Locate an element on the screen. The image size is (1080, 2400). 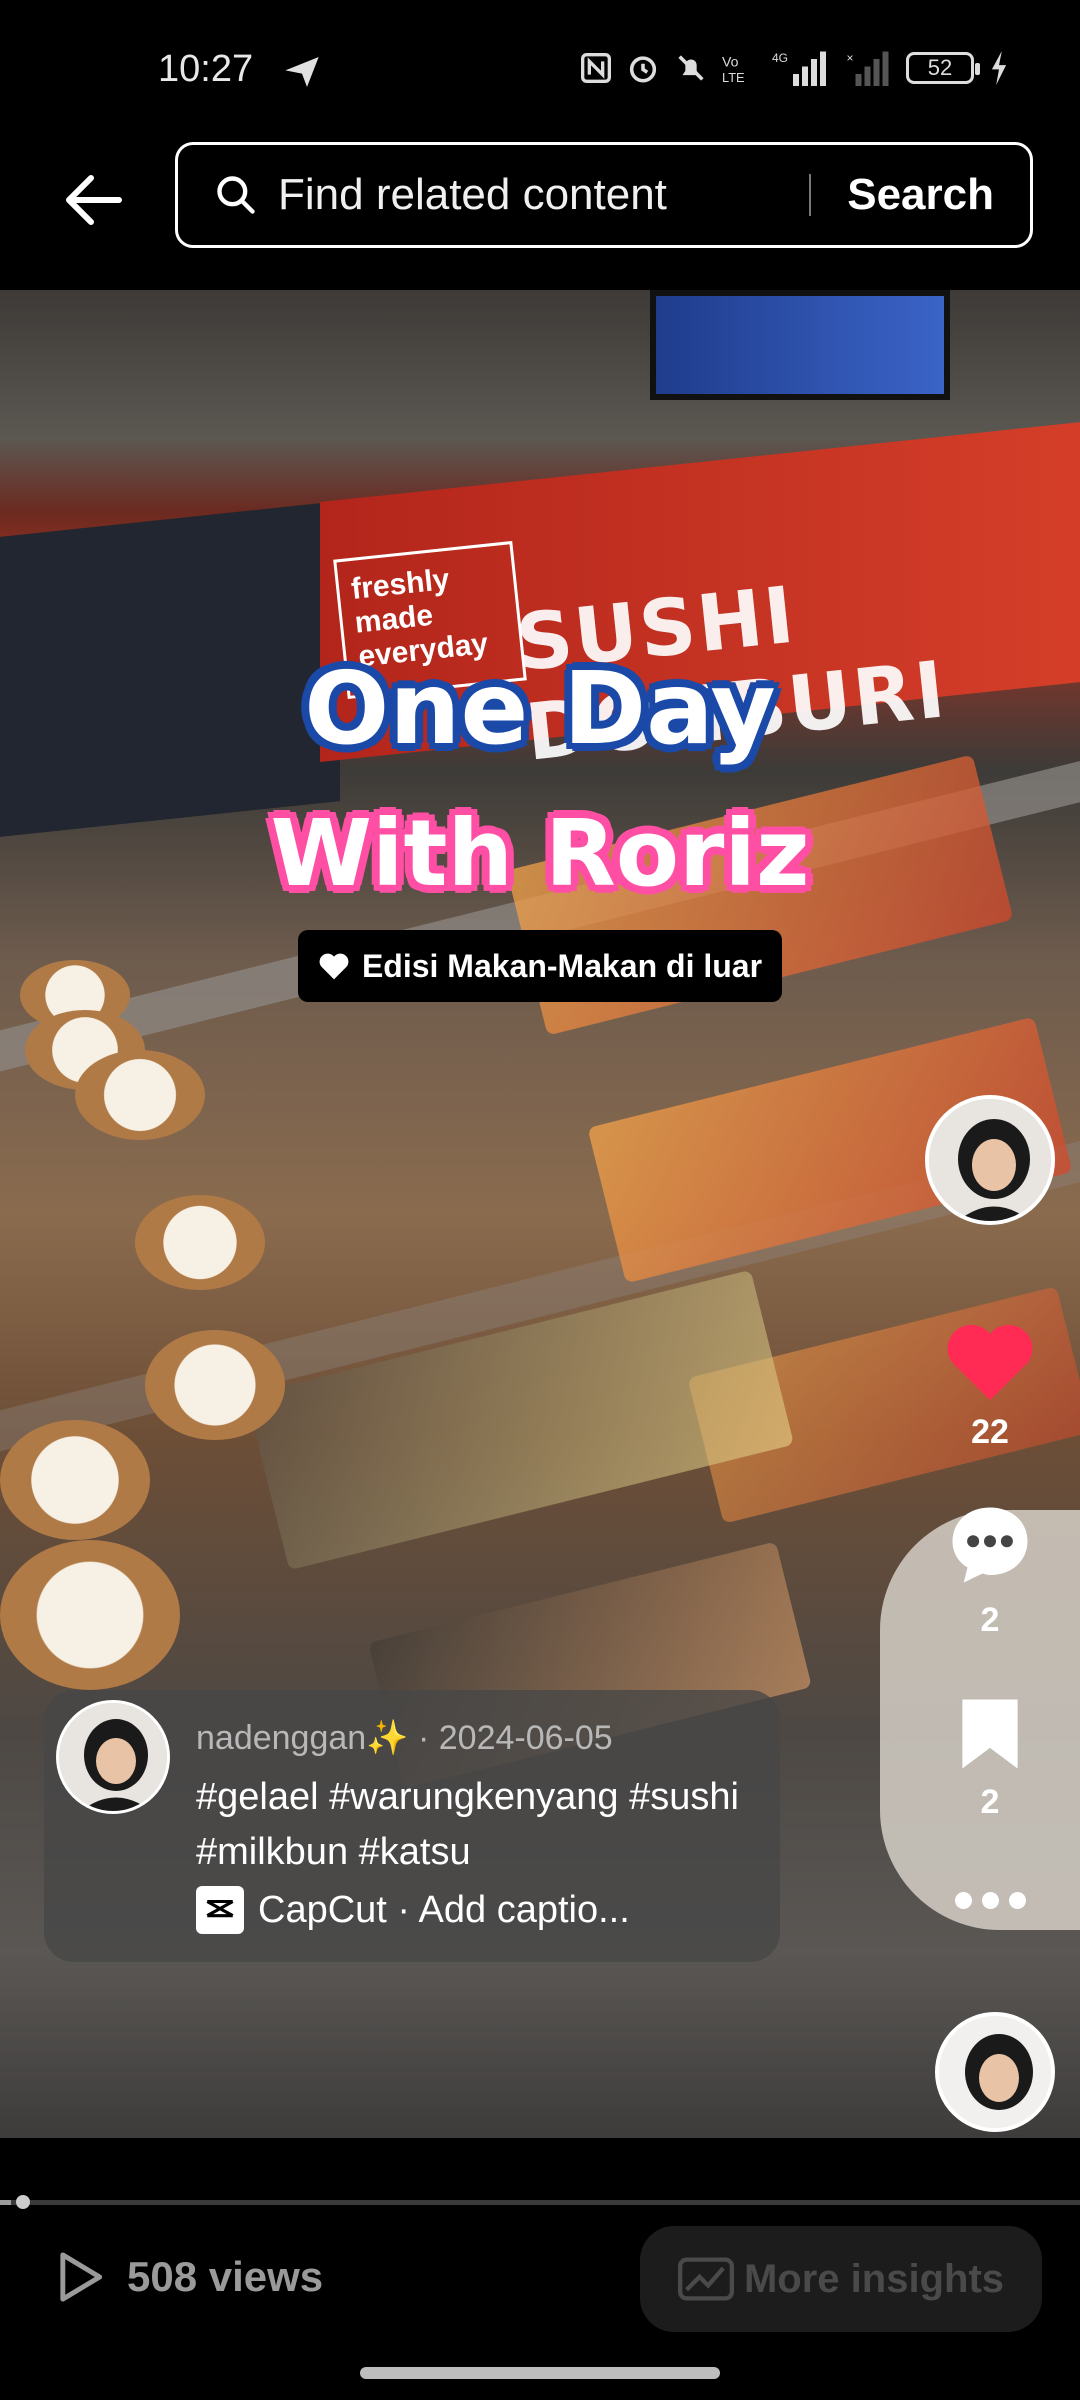
views-label: 508 views is located at coordinates (225, 2276).